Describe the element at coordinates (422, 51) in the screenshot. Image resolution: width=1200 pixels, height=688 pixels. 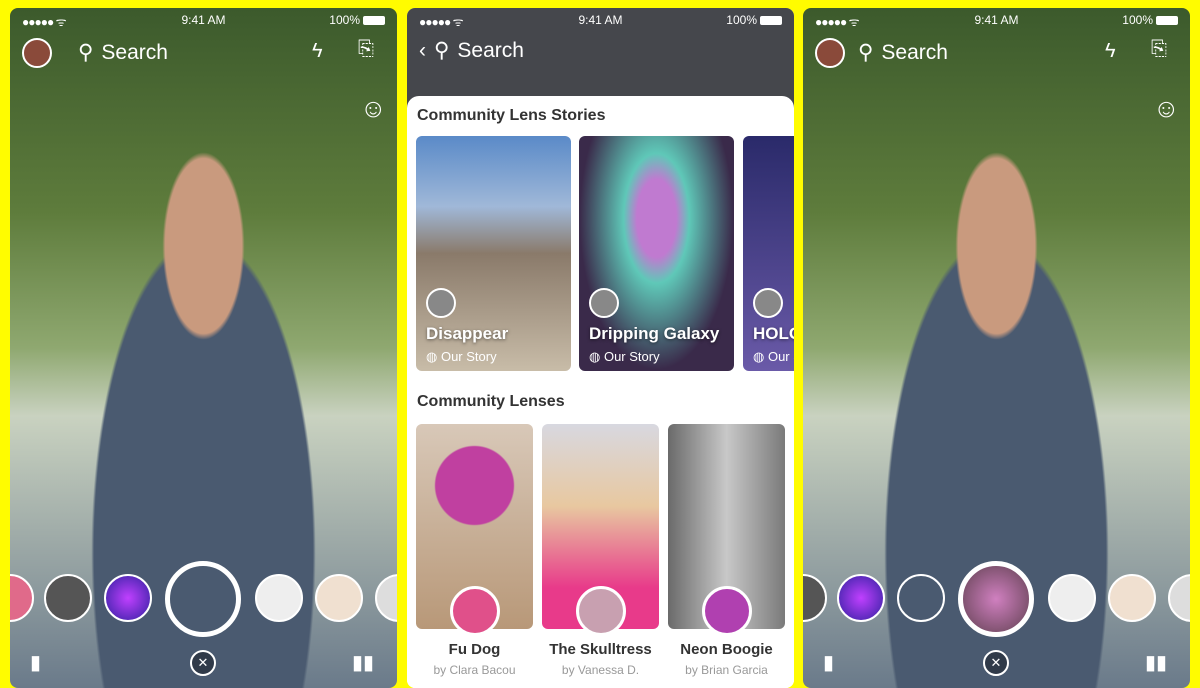
I see `back-icon: ‹` at that location.